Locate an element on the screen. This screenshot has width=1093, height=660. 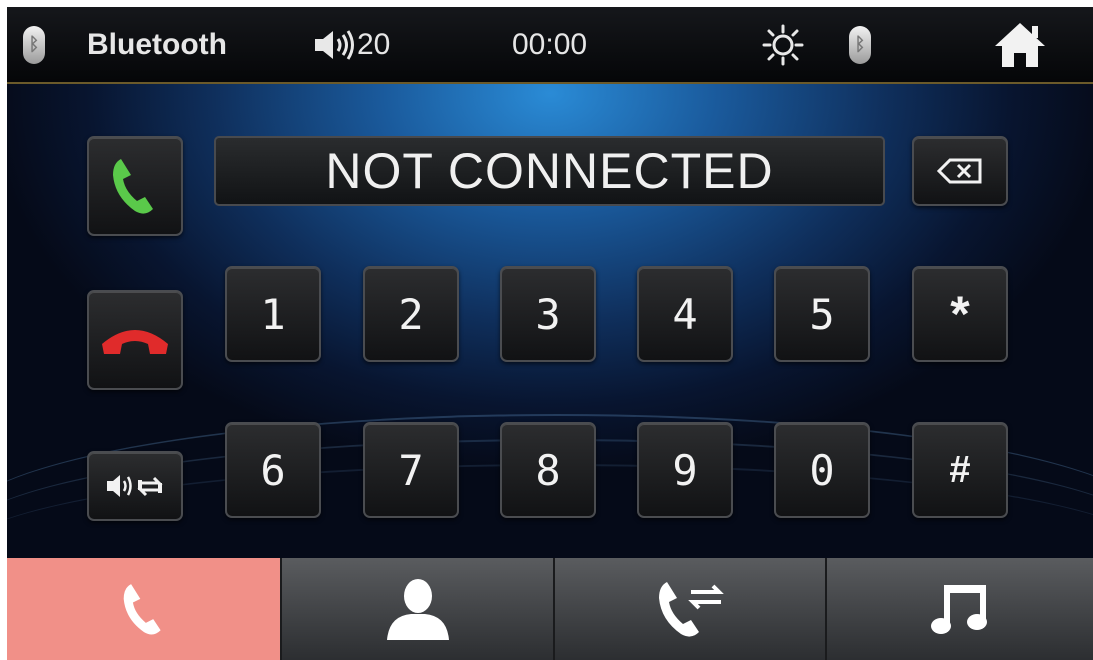
backspace-button is located at coordinates (960, 171).